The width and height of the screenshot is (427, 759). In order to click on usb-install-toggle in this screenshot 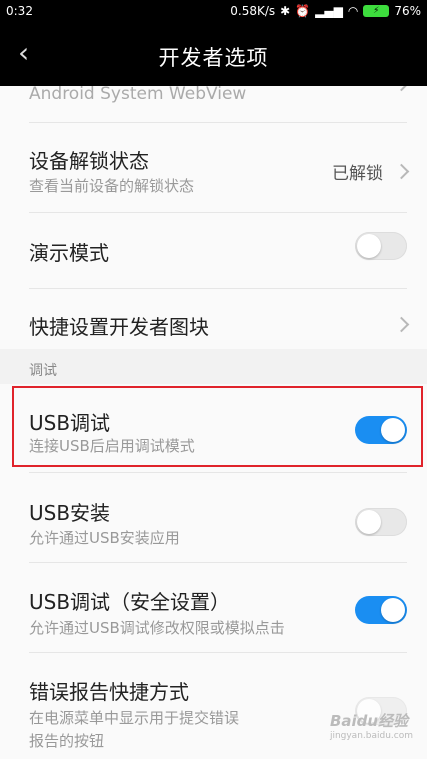, I will do `click(381, 522)`.